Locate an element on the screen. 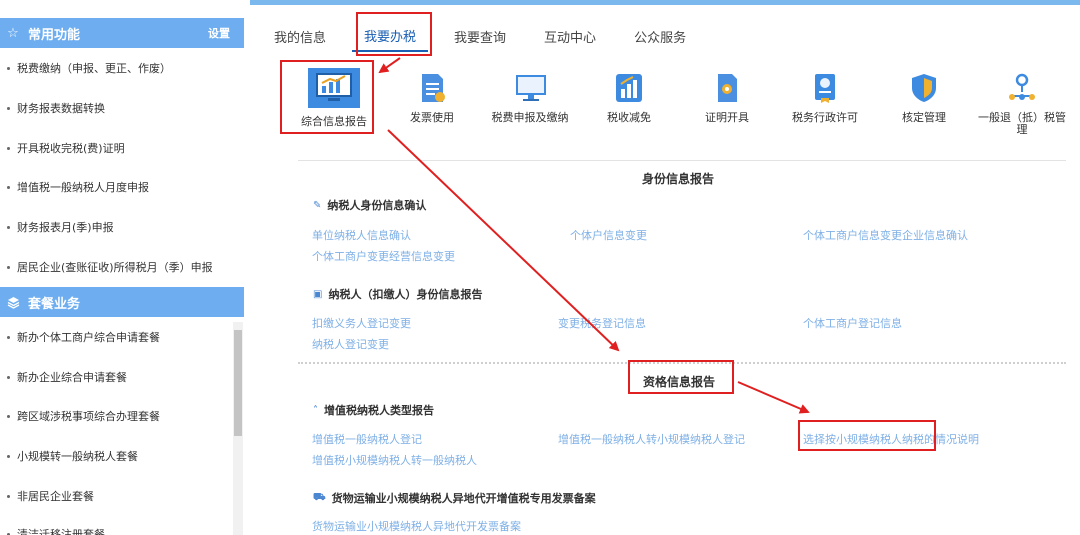 This screenshot has height=535, width=1080. tab-public-service: 公众服务 is located at coordinates (660, 36).